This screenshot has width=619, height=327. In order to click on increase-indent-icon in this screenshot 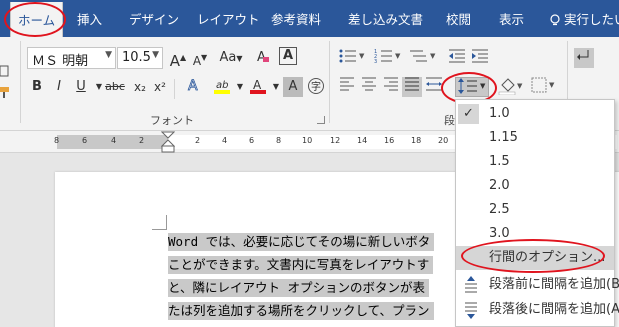, I will do `click(480, 56)`.